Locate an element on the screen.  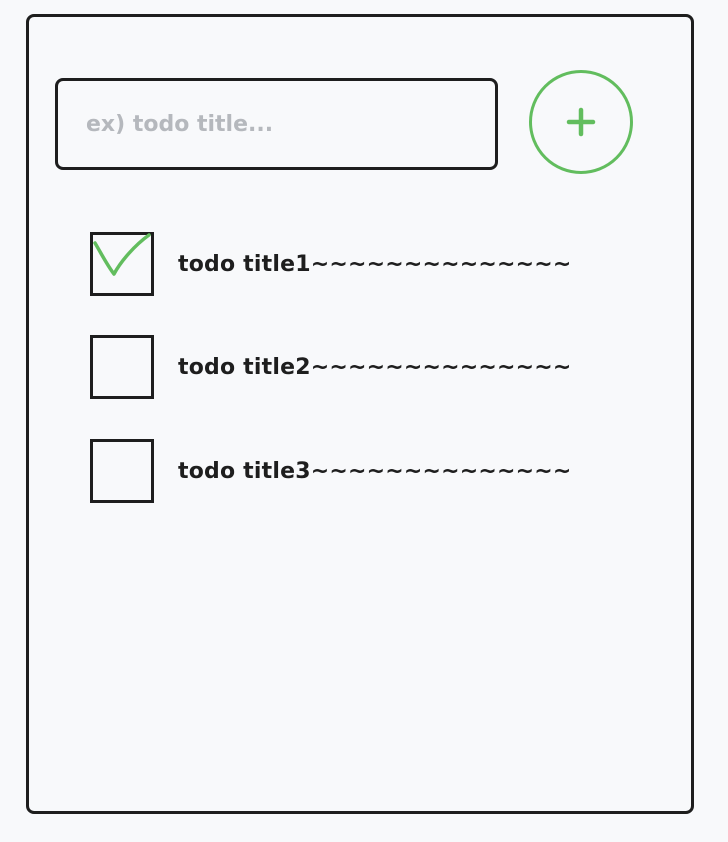
todo-item: todo title2~~~~~~~~~~~~~~ is located at coordinates (331, 367).